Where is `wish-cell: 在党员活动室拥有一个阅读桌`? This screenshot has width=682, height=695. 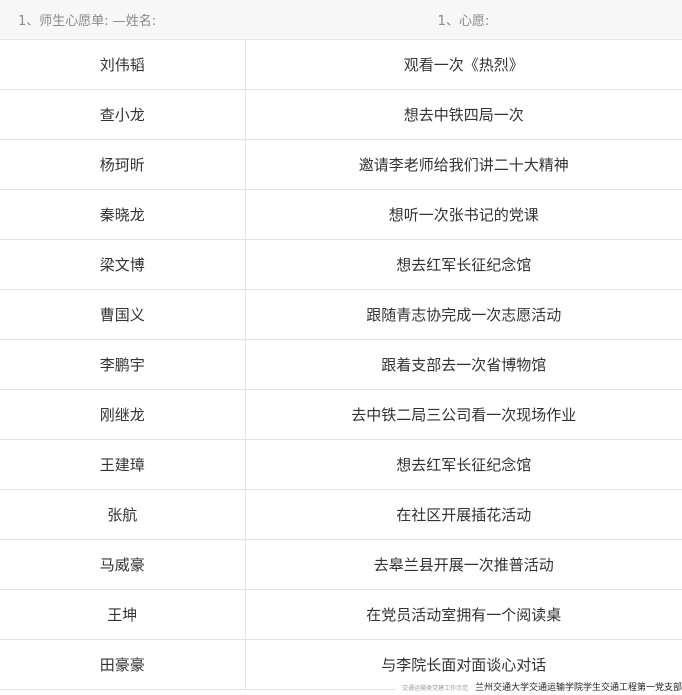 wish-cell: 在党员活动室拥有一个阅读桌 is located at coordinates (463, 614).